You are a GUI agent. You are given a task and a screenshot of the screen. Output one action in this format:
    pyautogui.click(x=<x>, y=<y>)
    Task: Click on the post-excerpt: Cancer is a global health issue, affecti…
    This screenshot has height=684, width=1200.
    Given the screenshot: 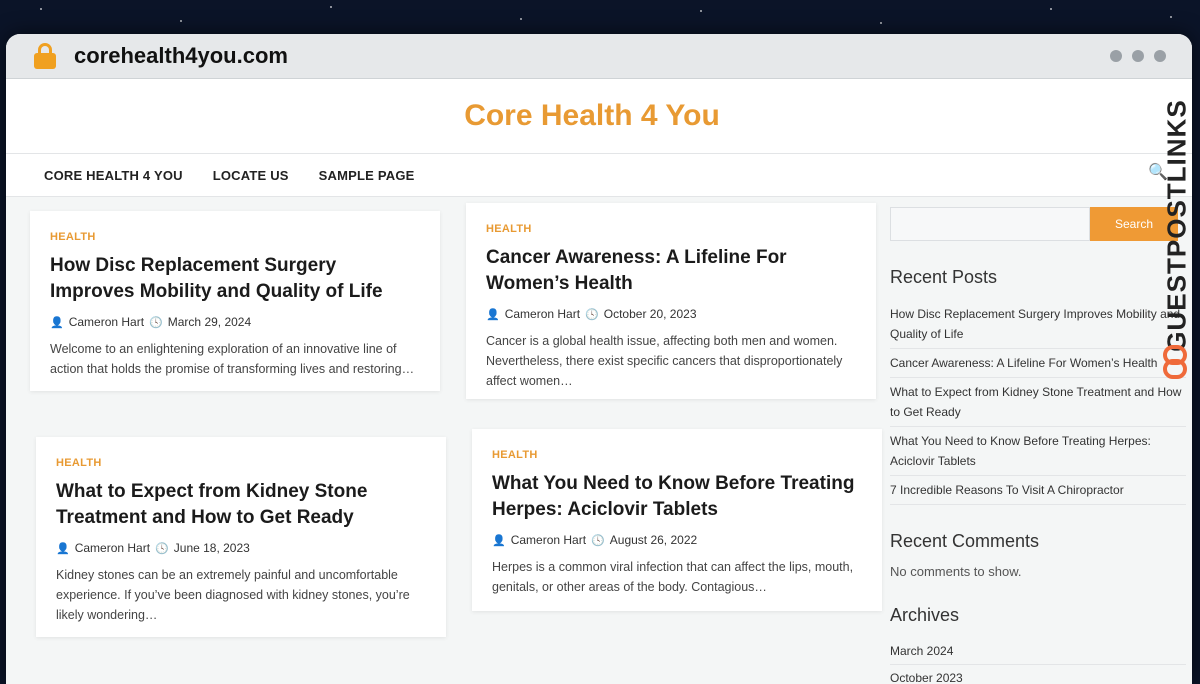 What is the action you would take?
    pyautogui.click(x=664, y=361)
    